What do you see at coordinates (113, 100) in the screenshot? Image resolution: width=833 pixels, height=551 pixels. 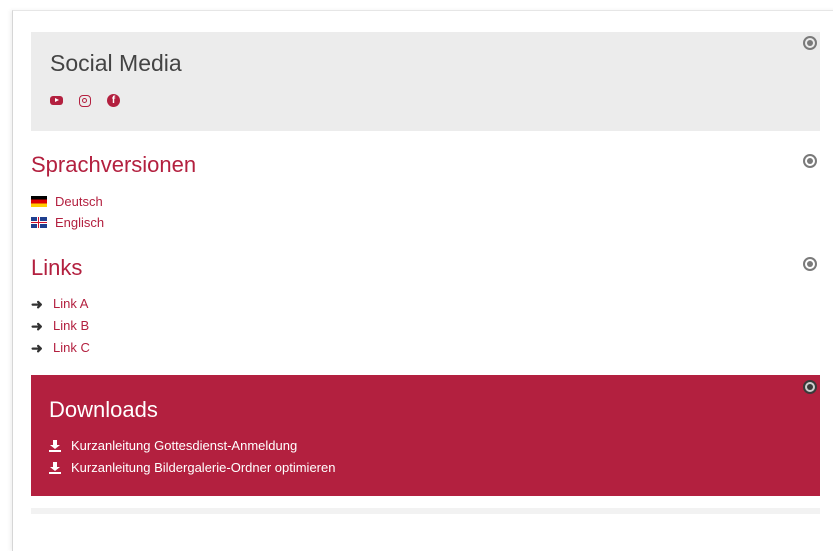 I see `facebook-icon: f` at bounding box center [113, 100].